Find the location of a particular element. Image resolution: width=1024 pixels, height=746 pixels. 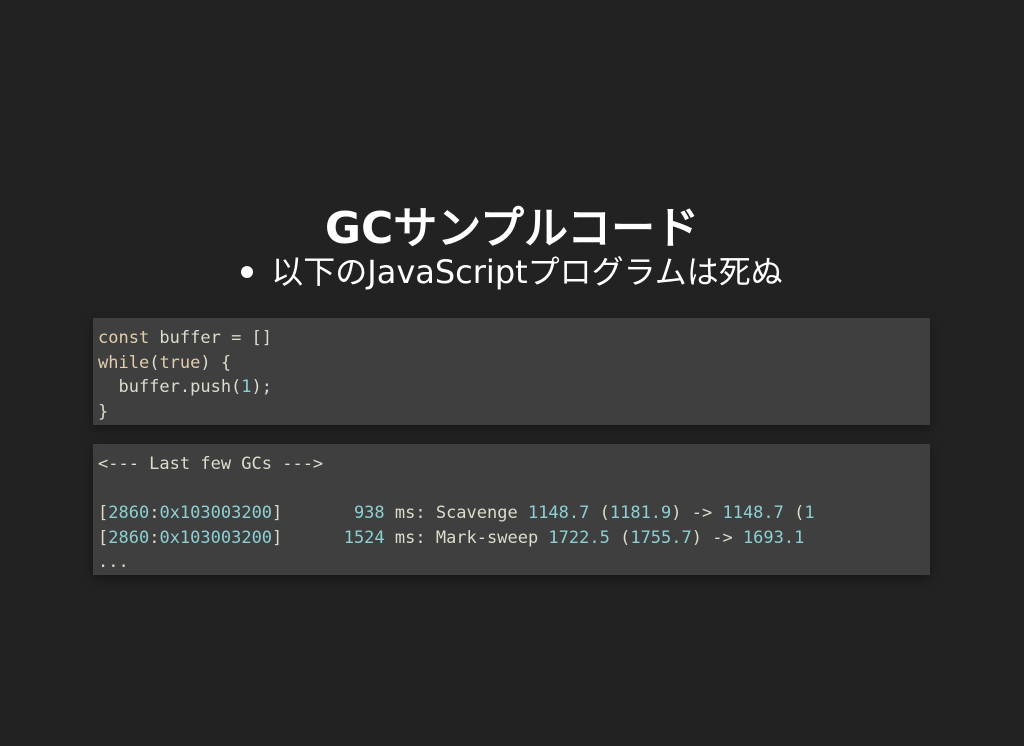

code-token: const is located at coordinates (124, 338).